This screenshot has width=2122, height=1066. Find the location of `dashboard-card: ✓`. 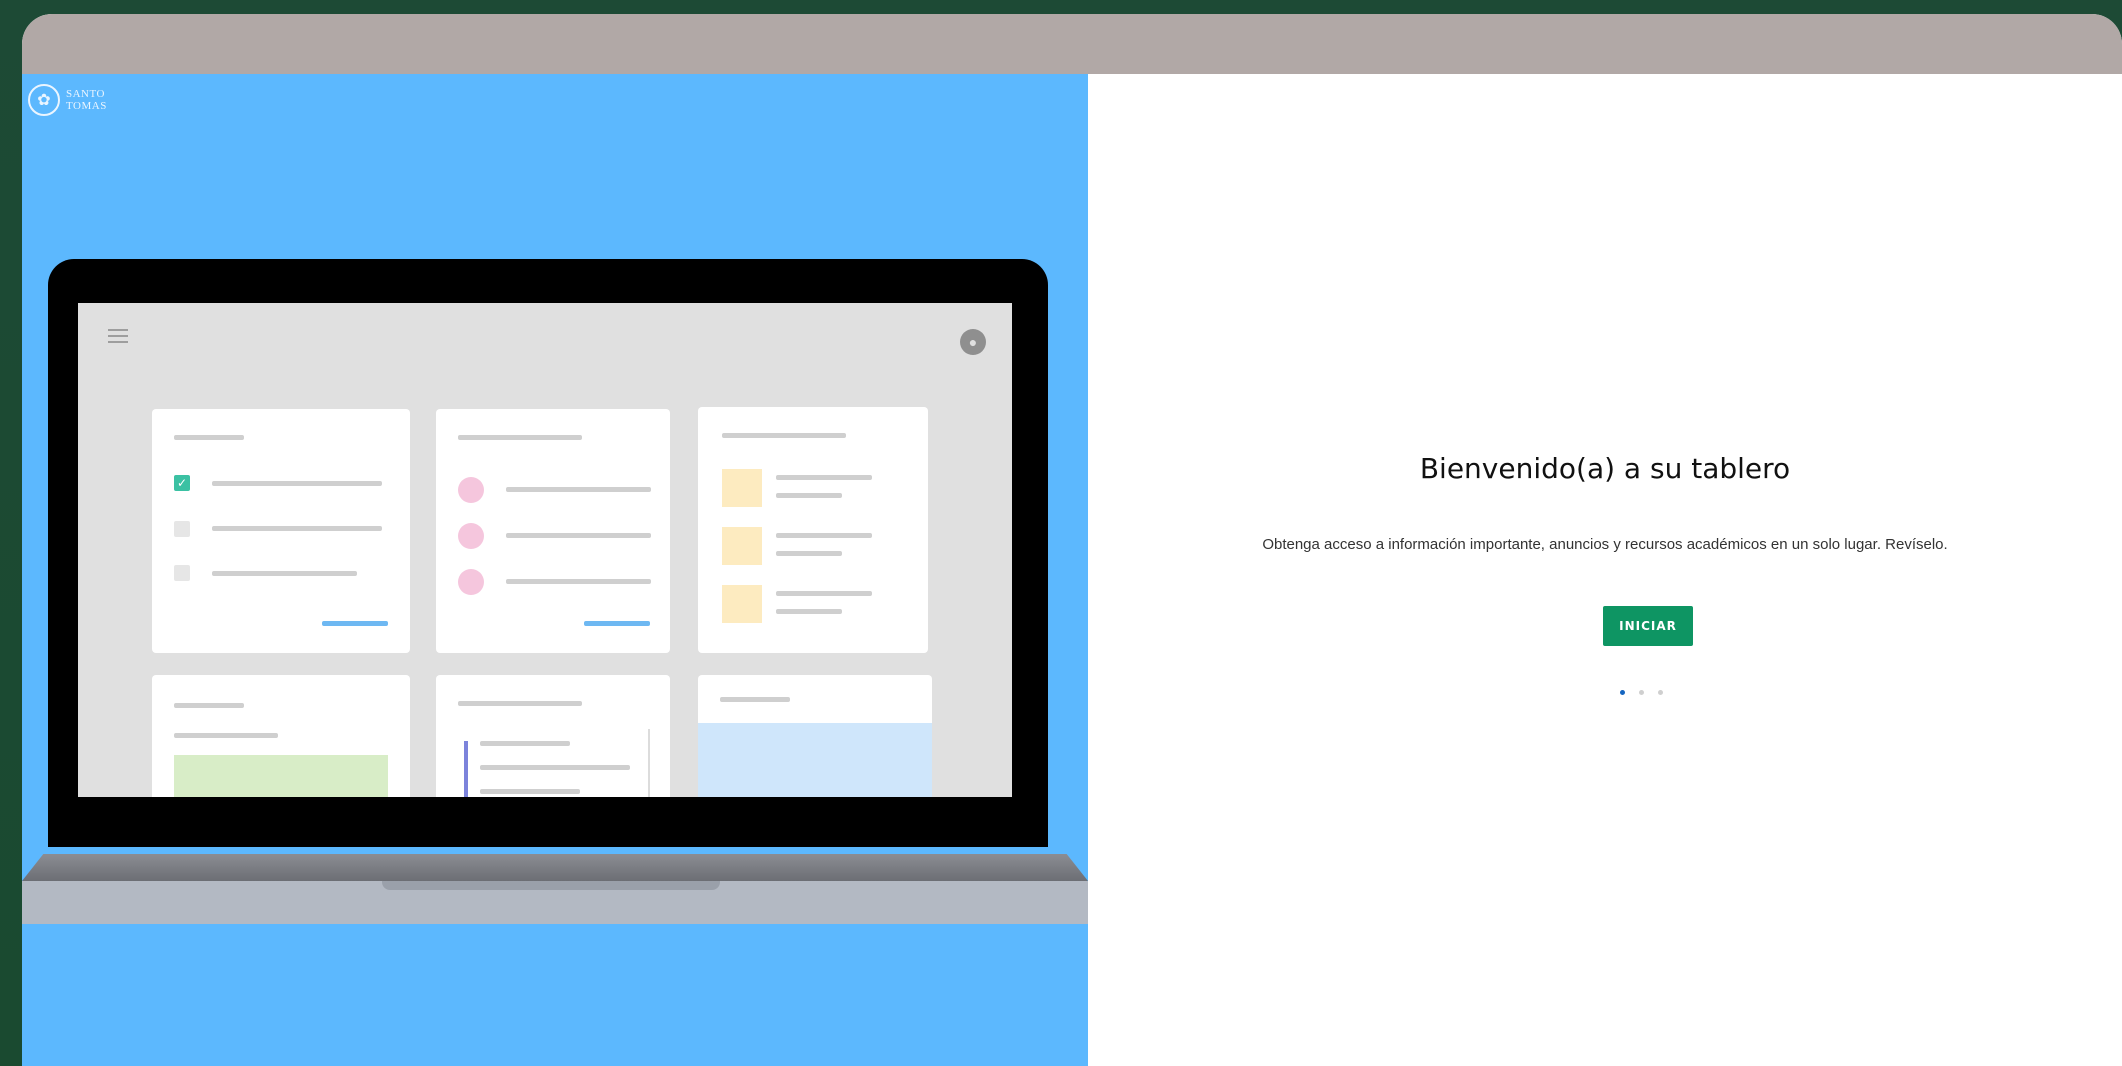

dashboard-card: ✓ is located at coordinates (281, 531).